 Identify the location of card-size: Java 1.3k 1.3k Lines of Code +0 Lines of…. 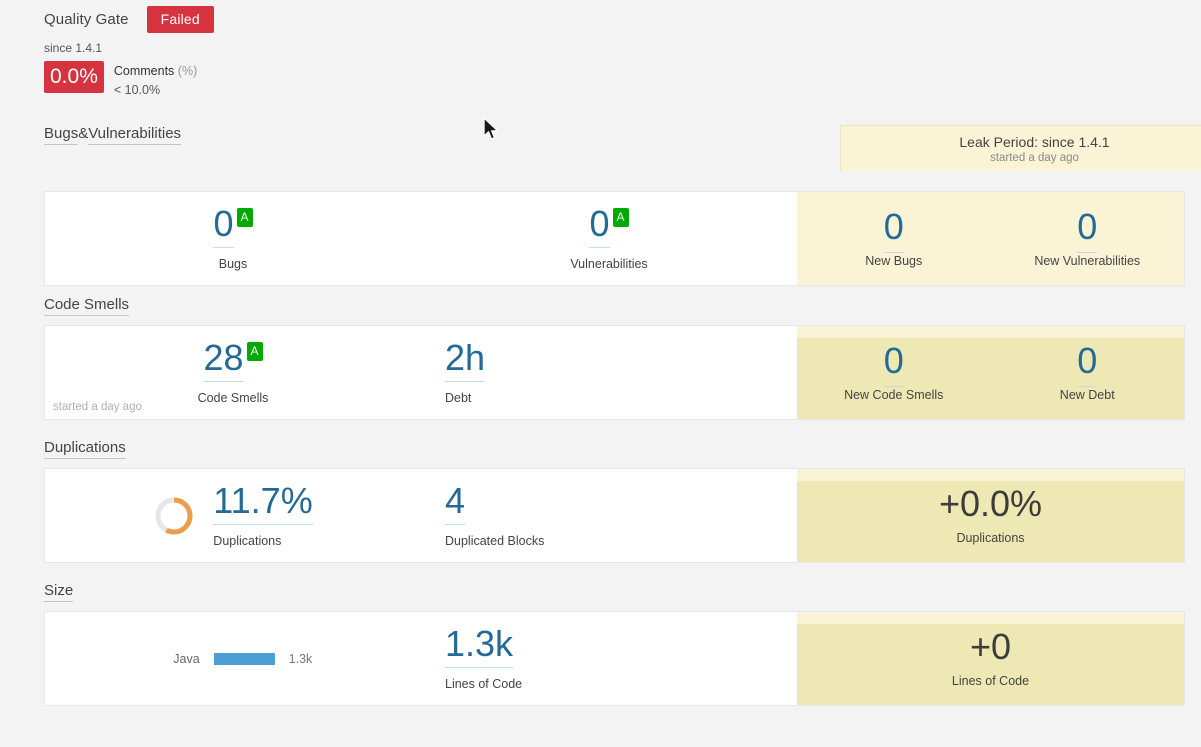
(614, 658).